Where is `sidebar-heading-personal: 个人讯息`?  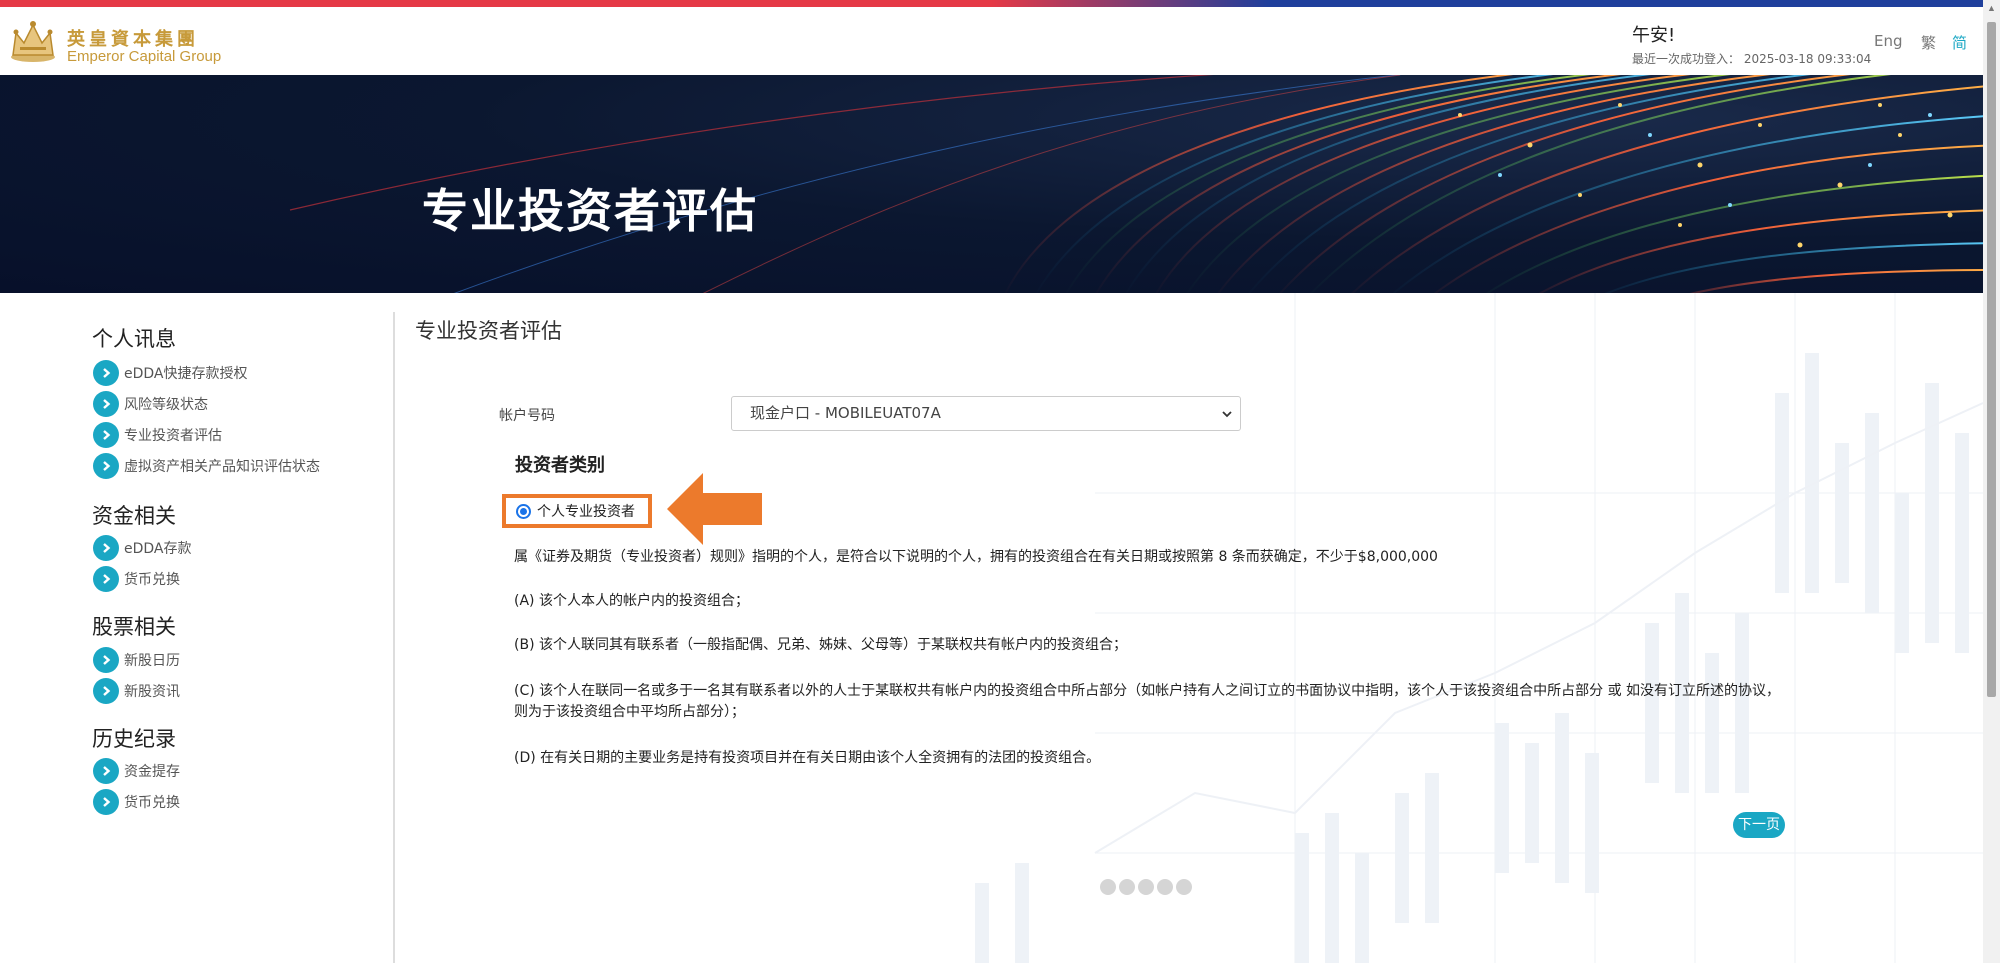
sidebar-heading-personal: 个人讯息 is located at coordinates (134, 339).